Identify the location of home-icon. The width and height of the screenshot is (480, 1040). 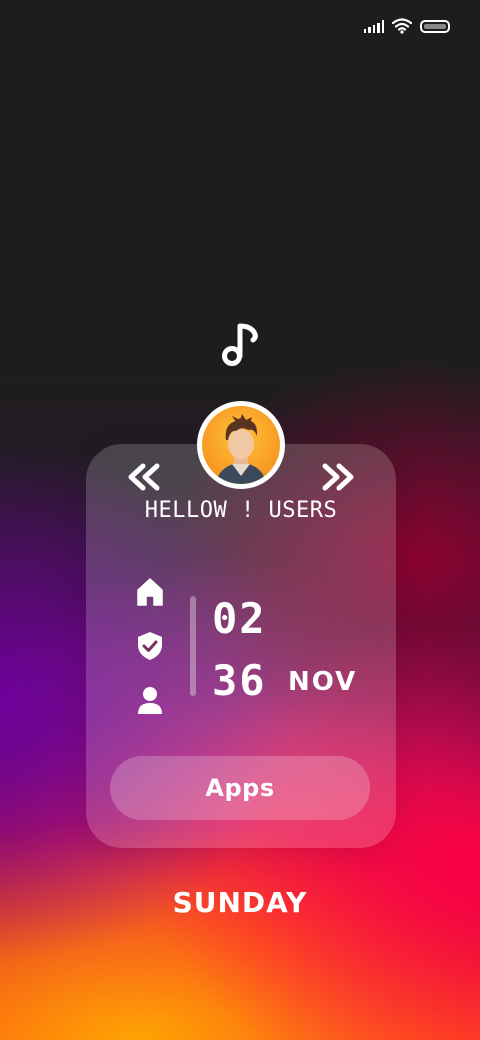
(150, 592).